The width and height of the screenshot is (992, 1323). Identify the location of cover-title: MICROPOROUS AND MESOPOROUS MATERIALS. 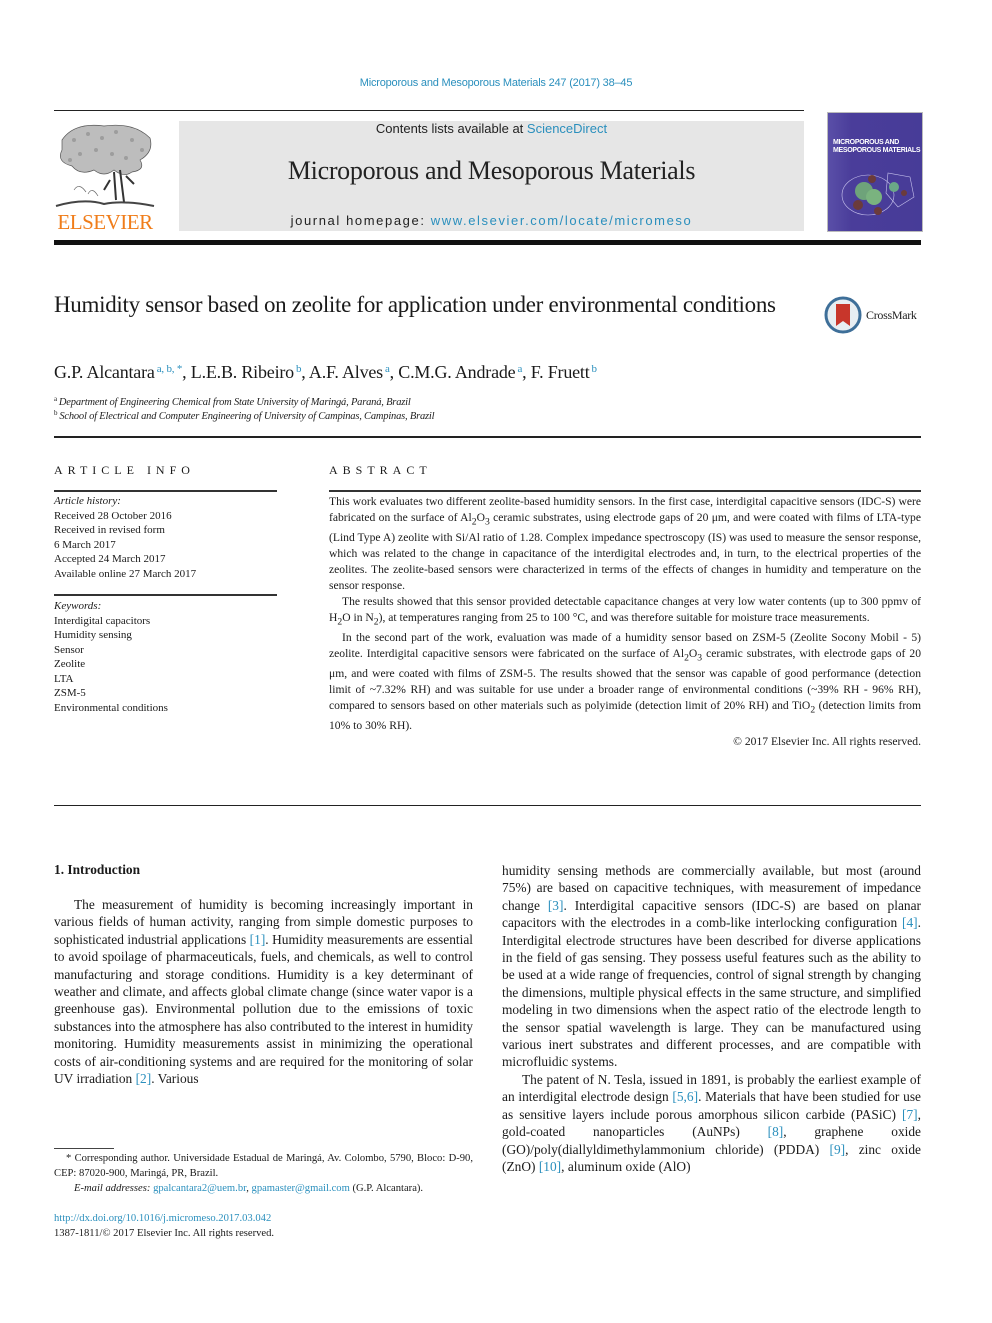
(877, 146).